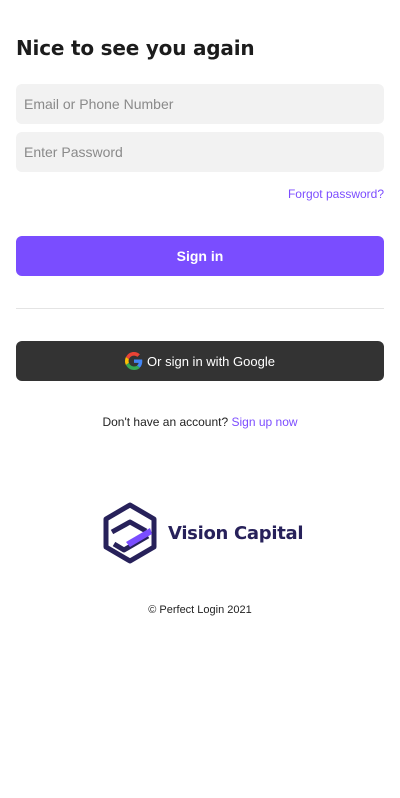 The width and height of the screenshot is (400, 798). What do you see at coordinates (200, 308) in the screenshot?
I see `divider` at bounding box center [200, 308].